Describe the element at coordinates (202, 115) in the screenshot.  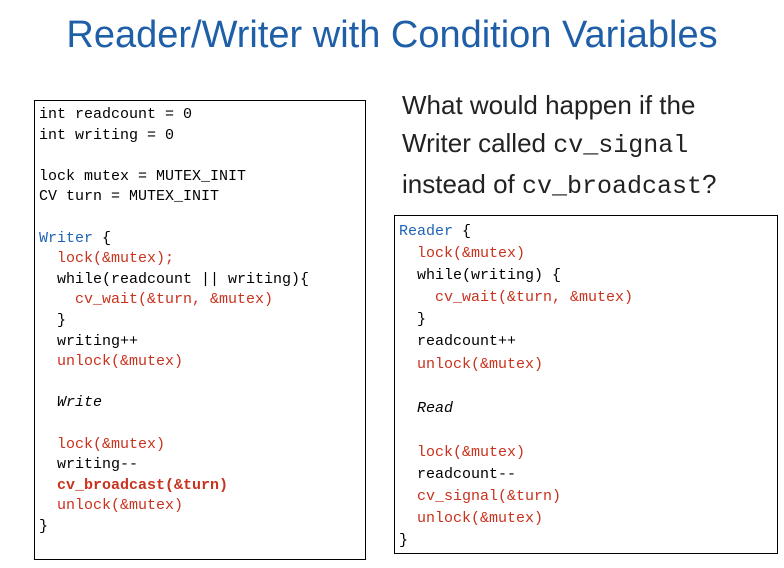
I see `code-line: int readcount = 0` at that location.